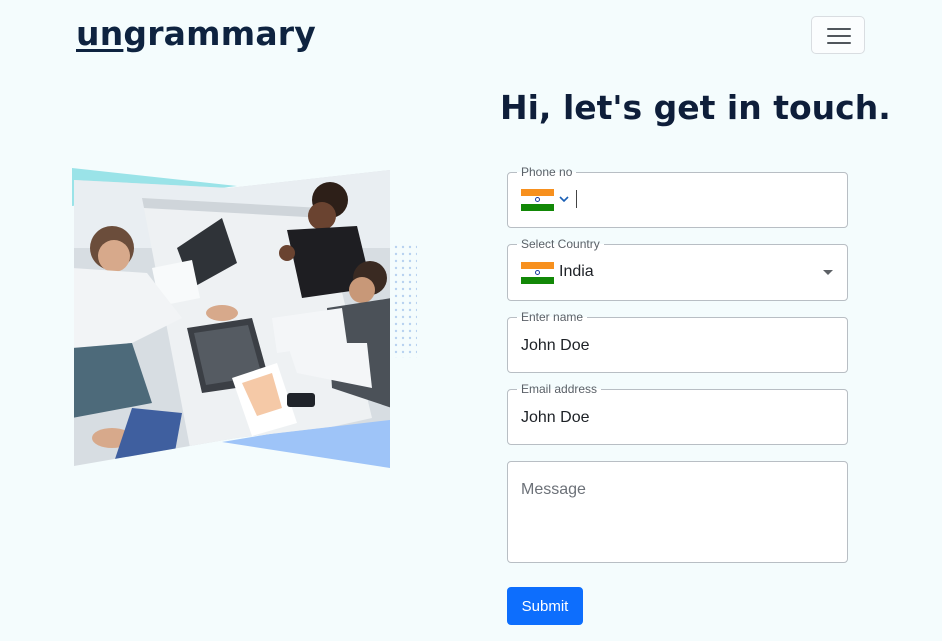 The width and height of the screenshot is (942, 641). What do you see at coordinates (560, 244) in the screenshot?
I see `country-select-label: Select Country` at bounding box center [560, 244].